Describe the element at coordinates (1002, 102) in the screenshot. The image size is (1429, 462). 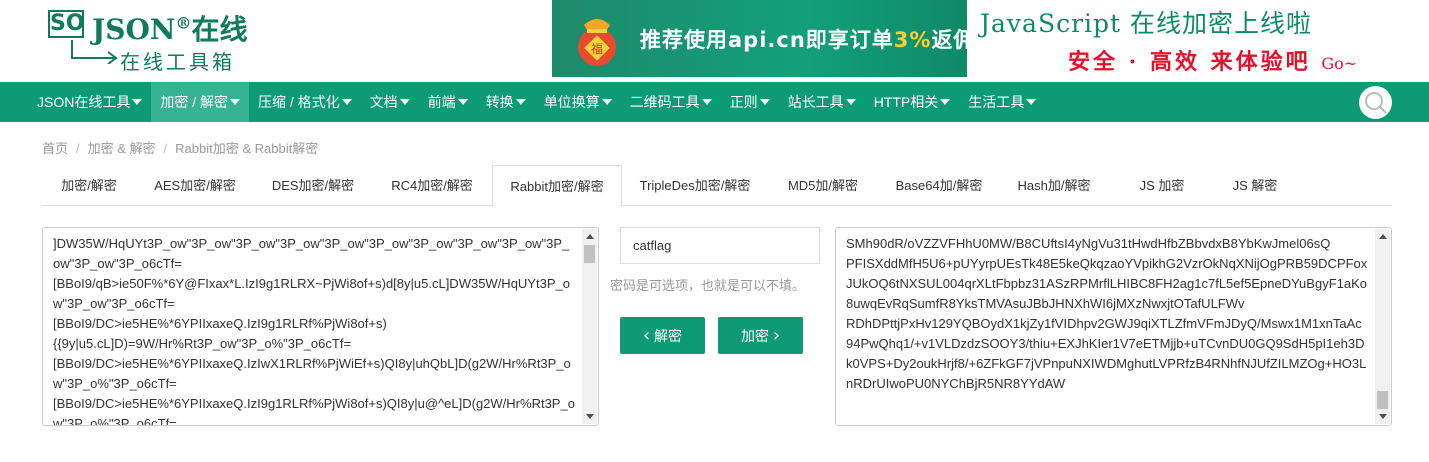
I see `nav-item: 生活工具` at that location.